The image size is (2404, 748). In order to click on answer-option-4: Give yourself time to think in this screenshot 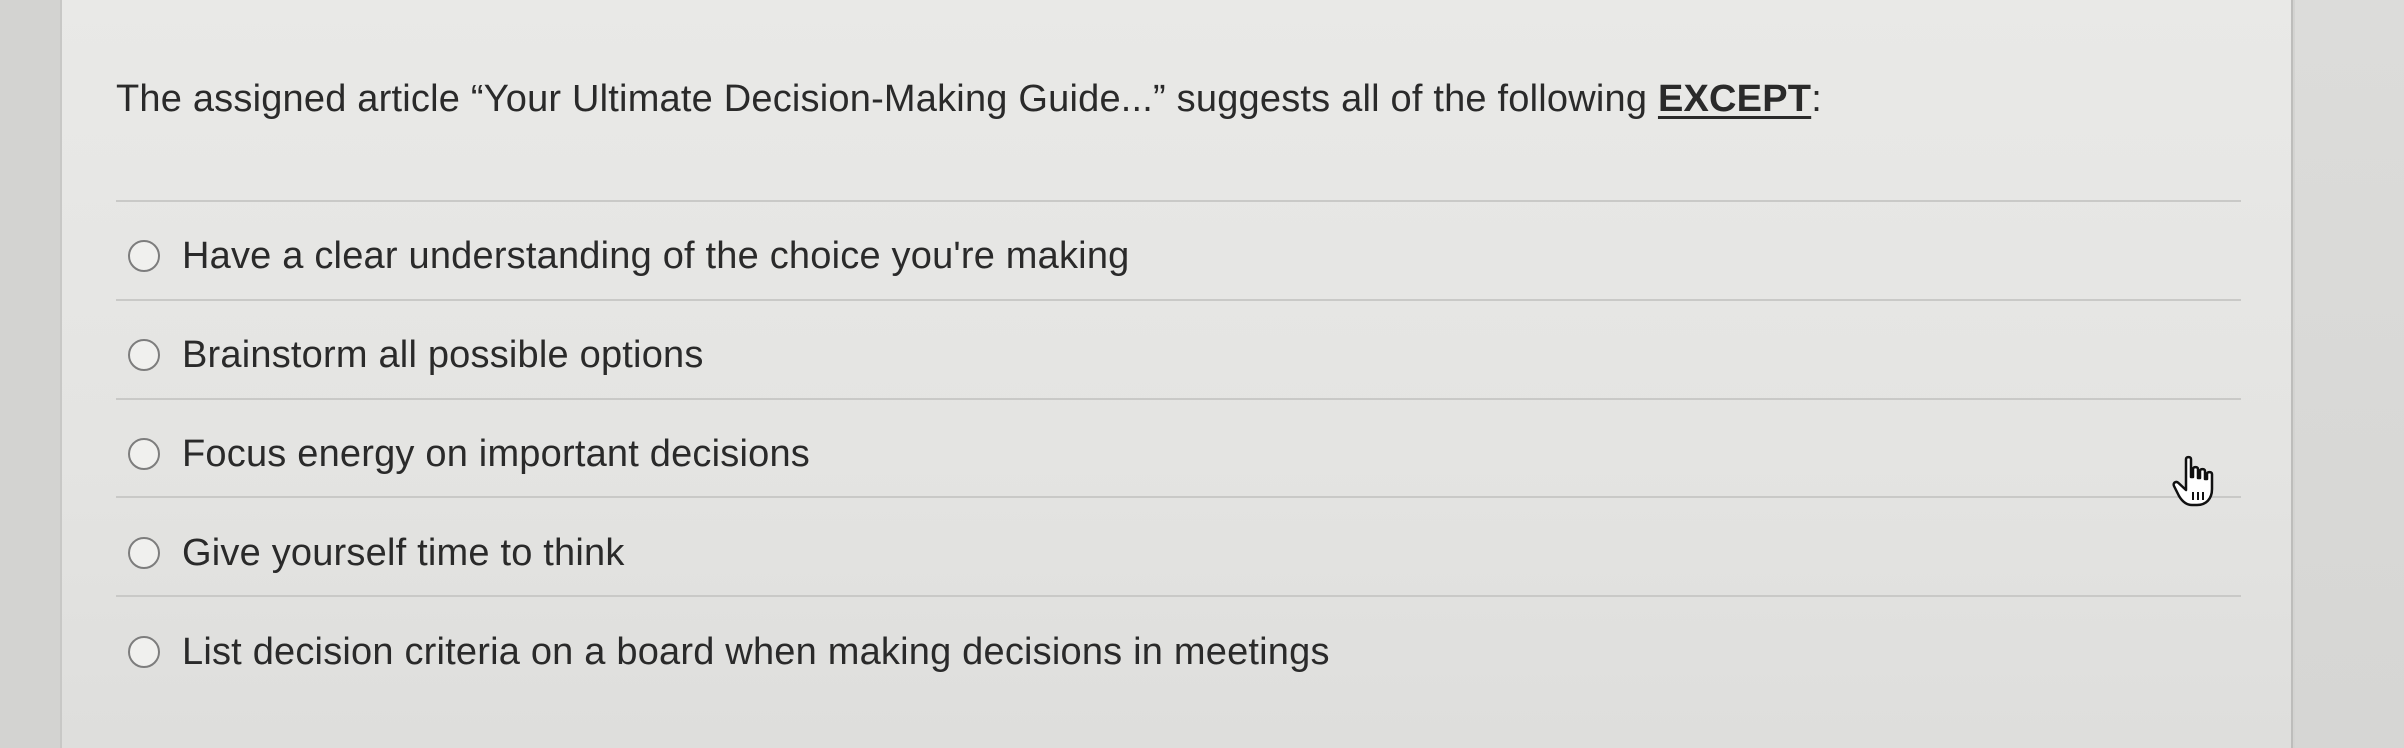, I will do `click(376, 553)`.